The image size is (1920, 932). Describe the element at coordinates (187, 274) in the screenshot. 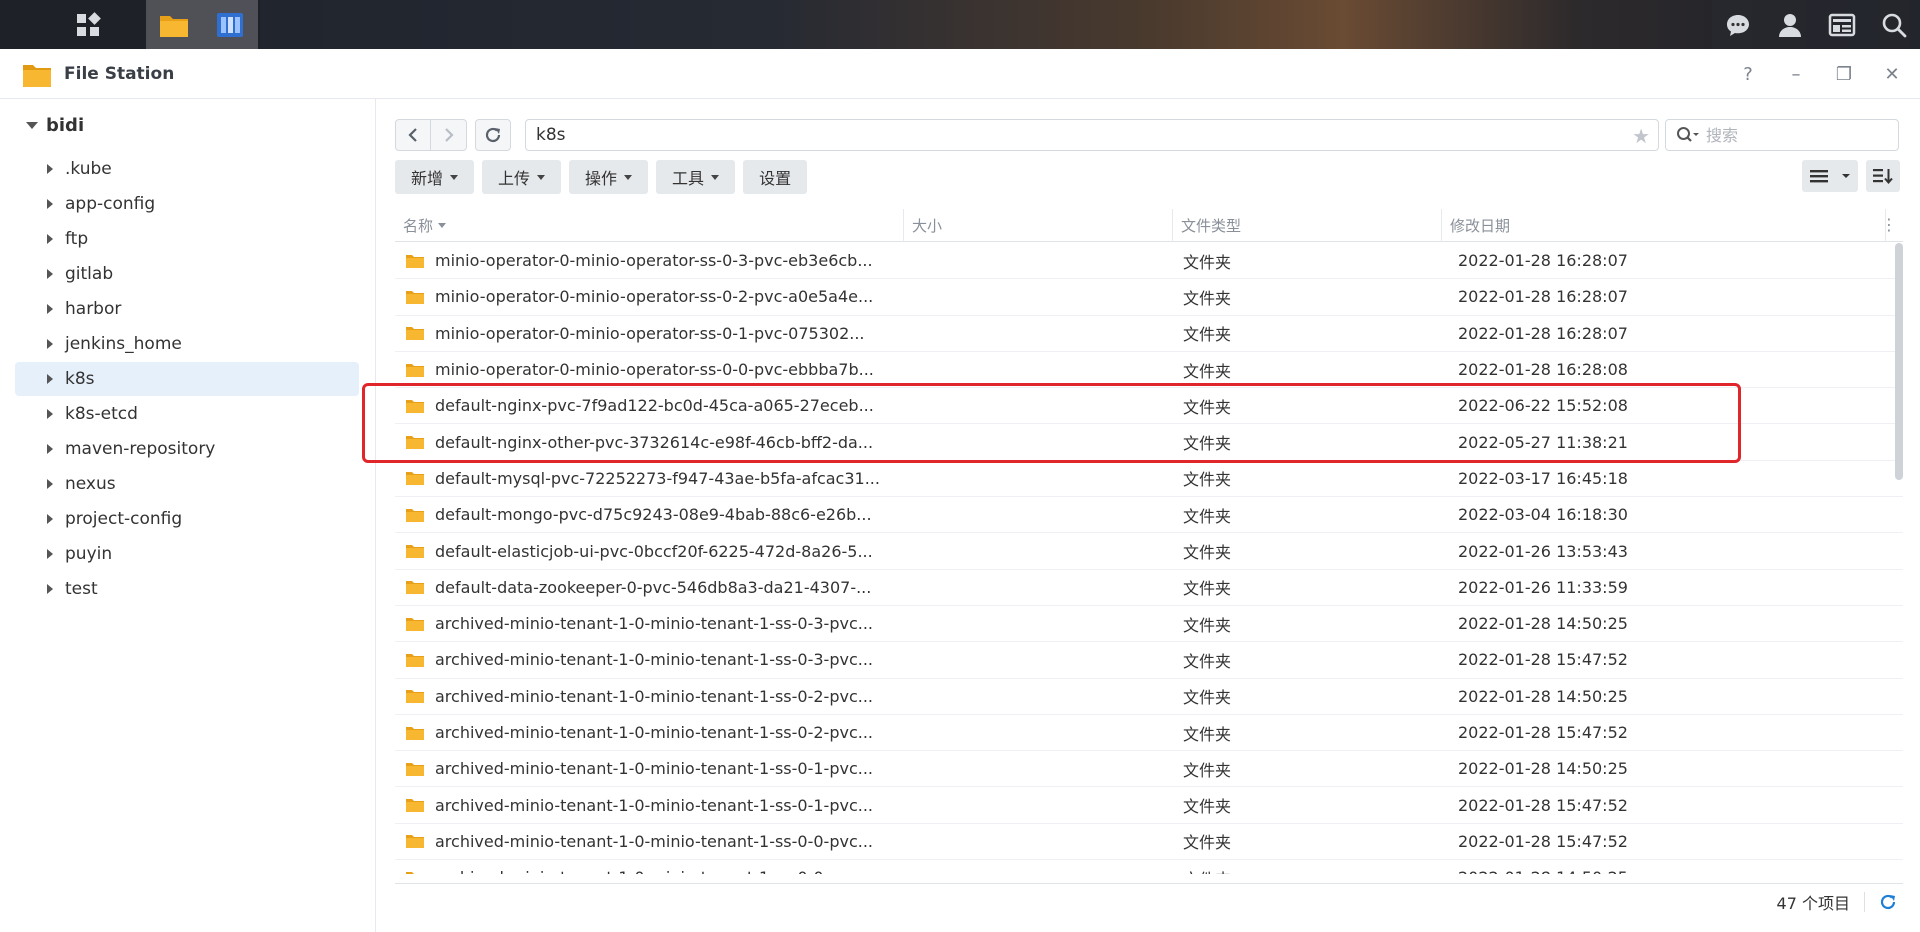

I see `sidebar-item-gitlab: gitlab` at that location.